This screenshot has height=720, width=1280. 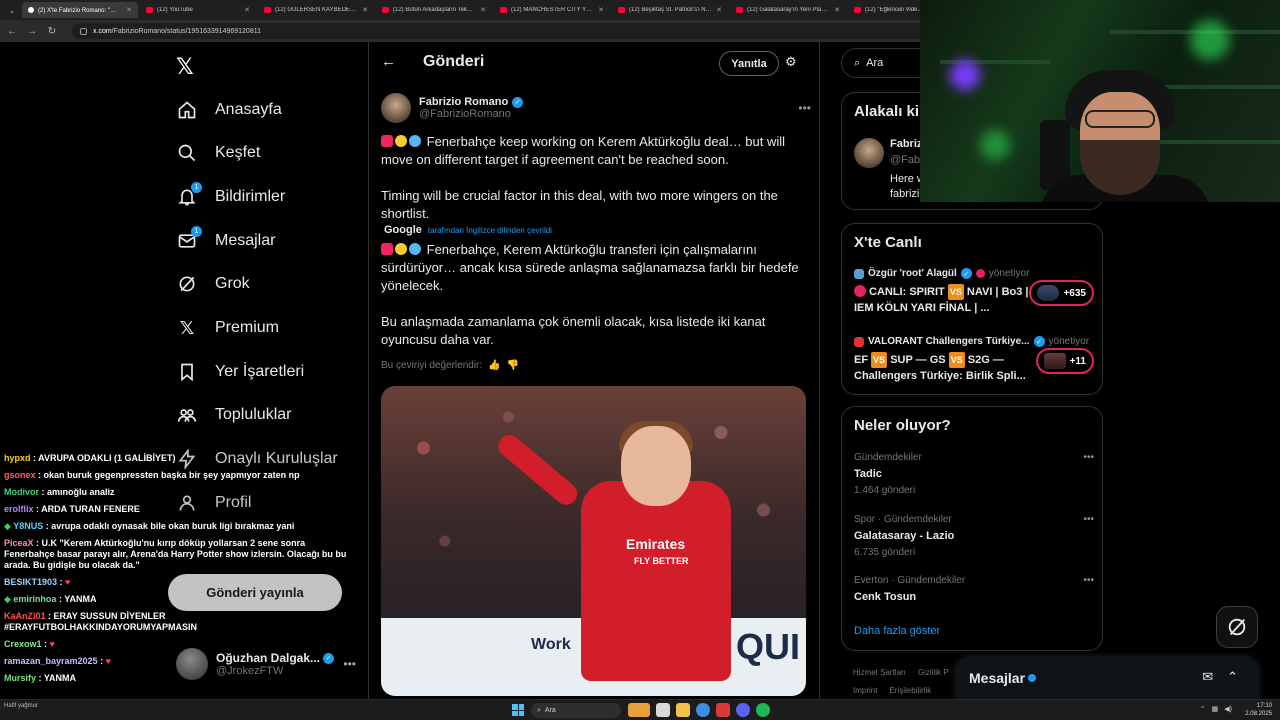 What do you see at coordinates (34, 599) in the screenshot?
I see `chat-username: emirinhoa` at bounding box center [34, 599].